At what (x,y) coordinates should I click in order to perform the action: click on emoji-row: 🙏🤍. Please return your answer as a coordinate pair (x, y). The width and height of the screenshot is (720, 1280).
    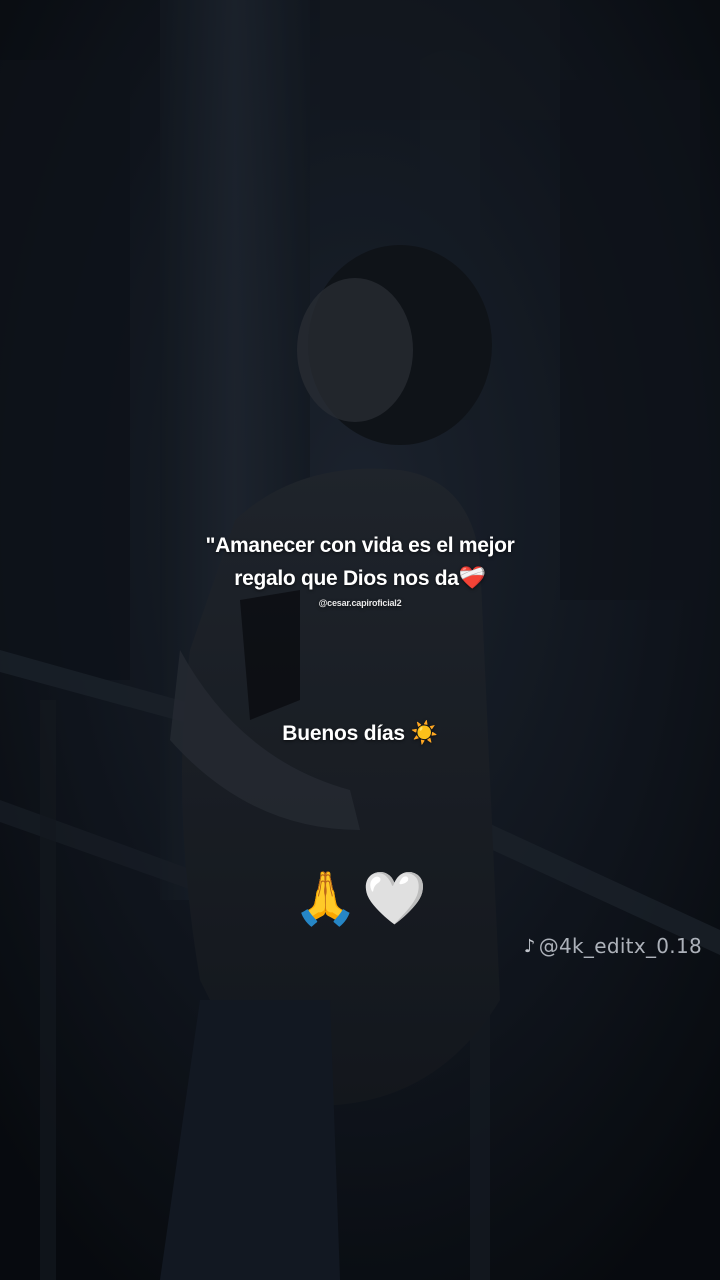
    Looking at the image, I should click on (360, 899).